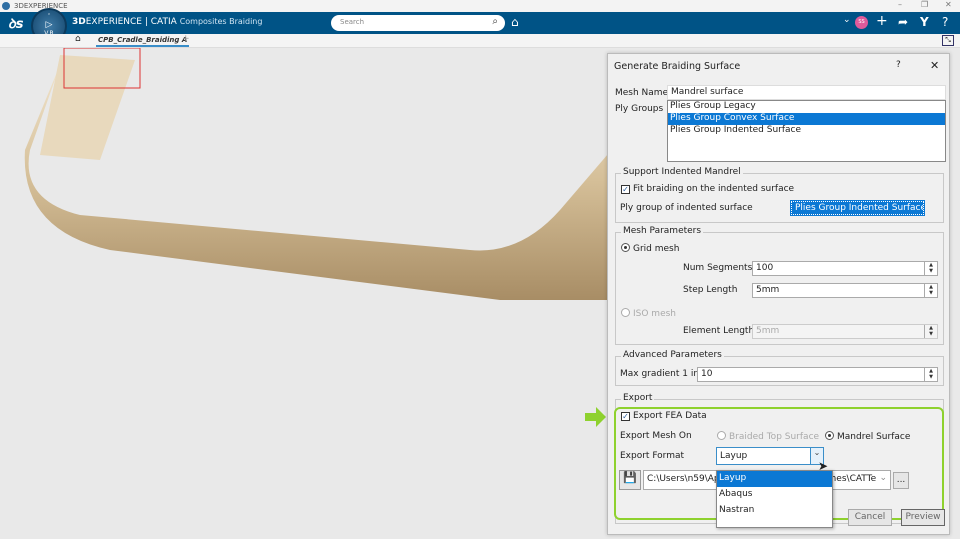  I want to click on ds-logo-icon: ꝺs, so click(16, 23).